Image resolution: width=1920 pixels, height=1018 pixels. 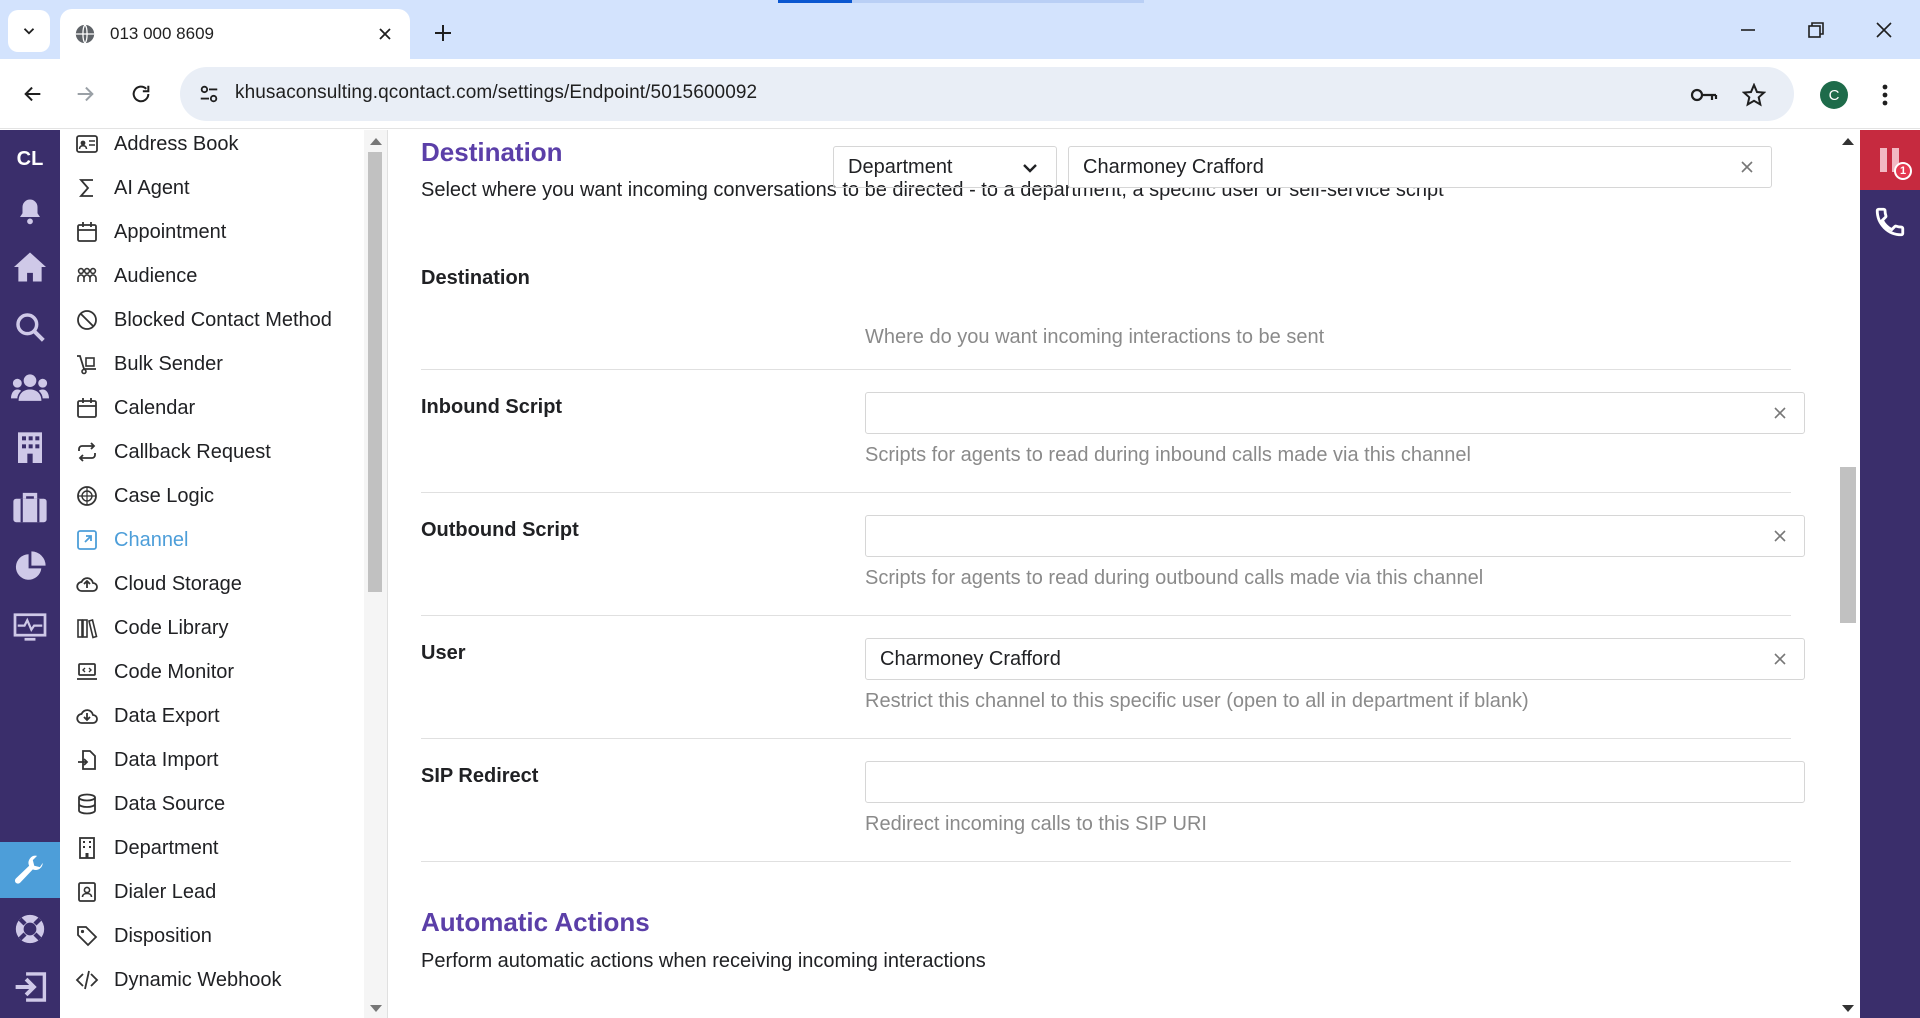 I want to click on app-logo: CL, so click(x=30, y=159).